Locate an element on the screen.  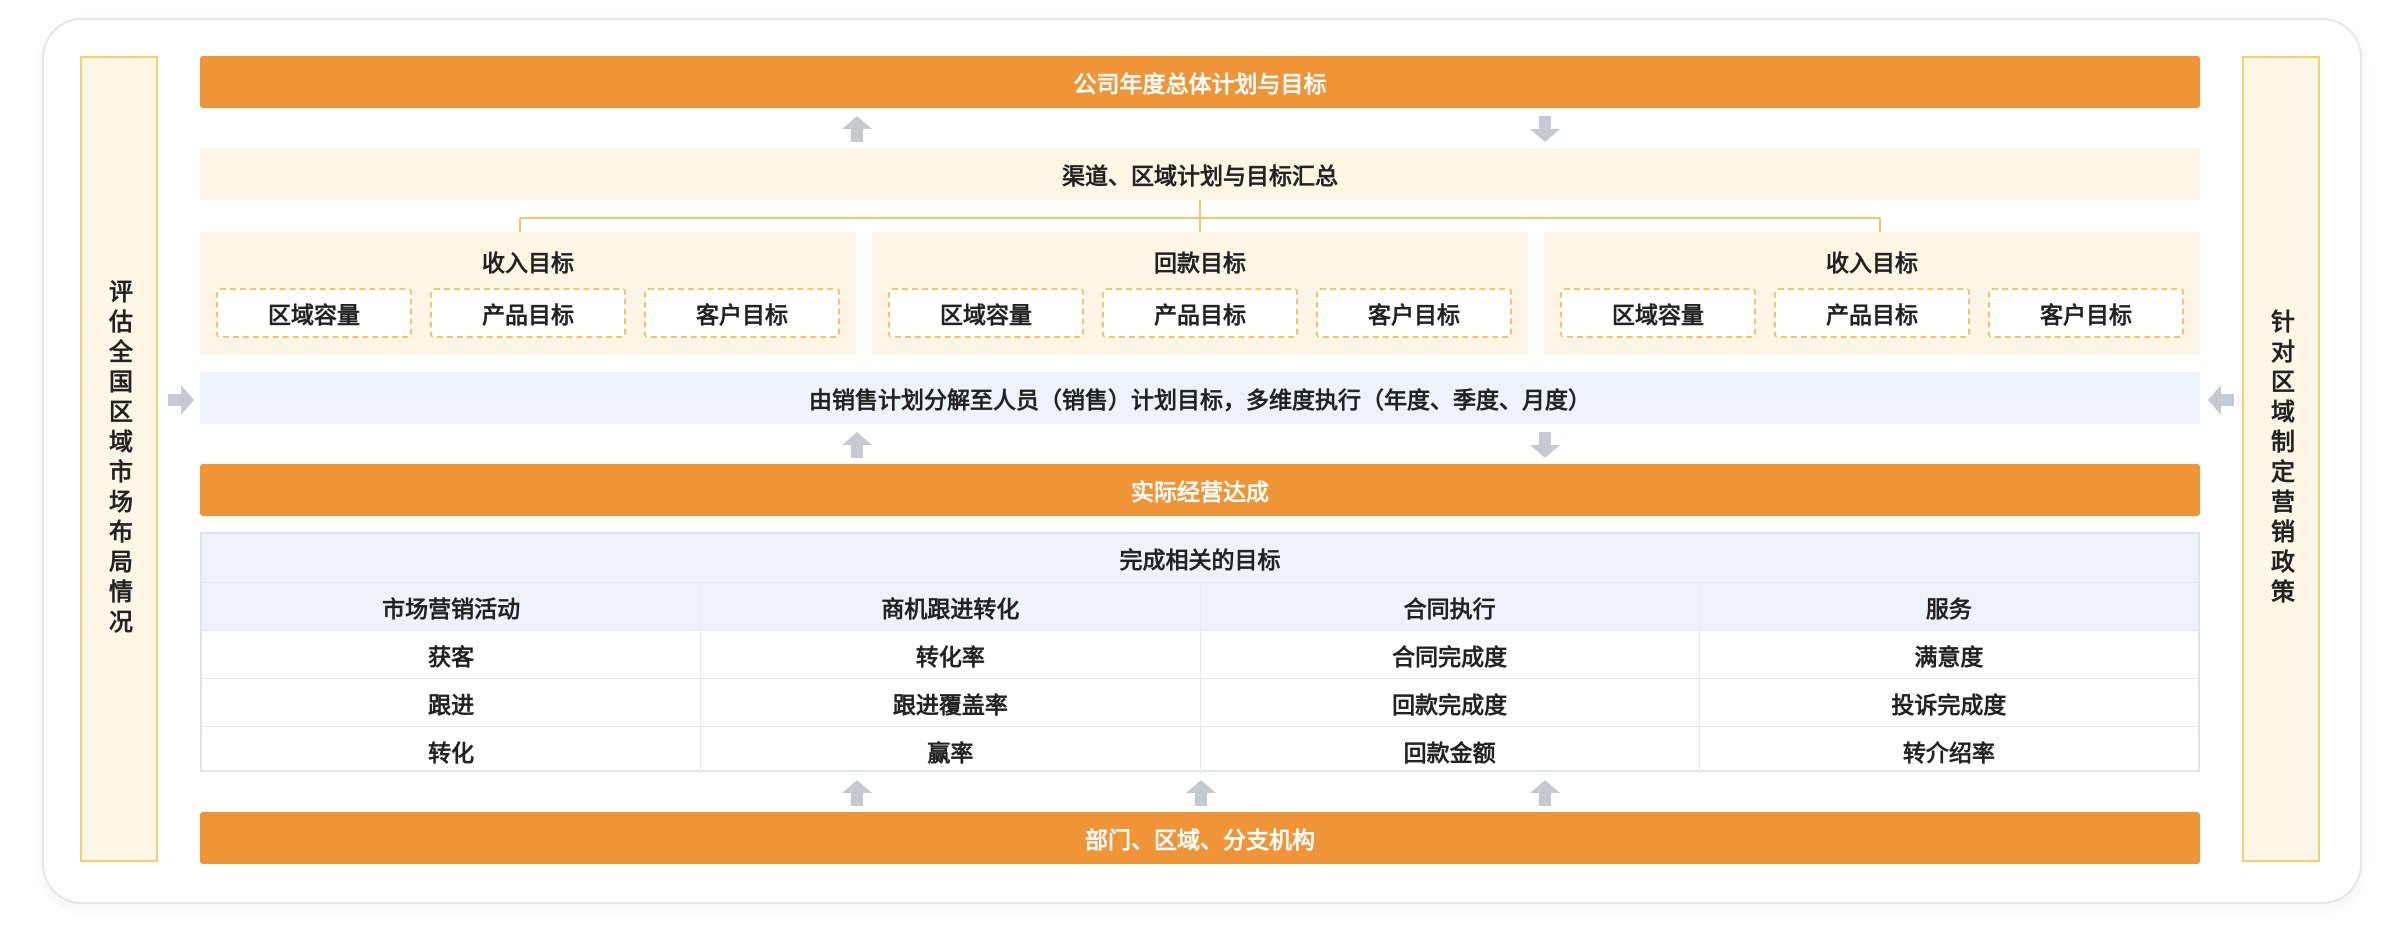
right-side-label: 针对区域制定营销政策 is located at coordinates (2280, 459).